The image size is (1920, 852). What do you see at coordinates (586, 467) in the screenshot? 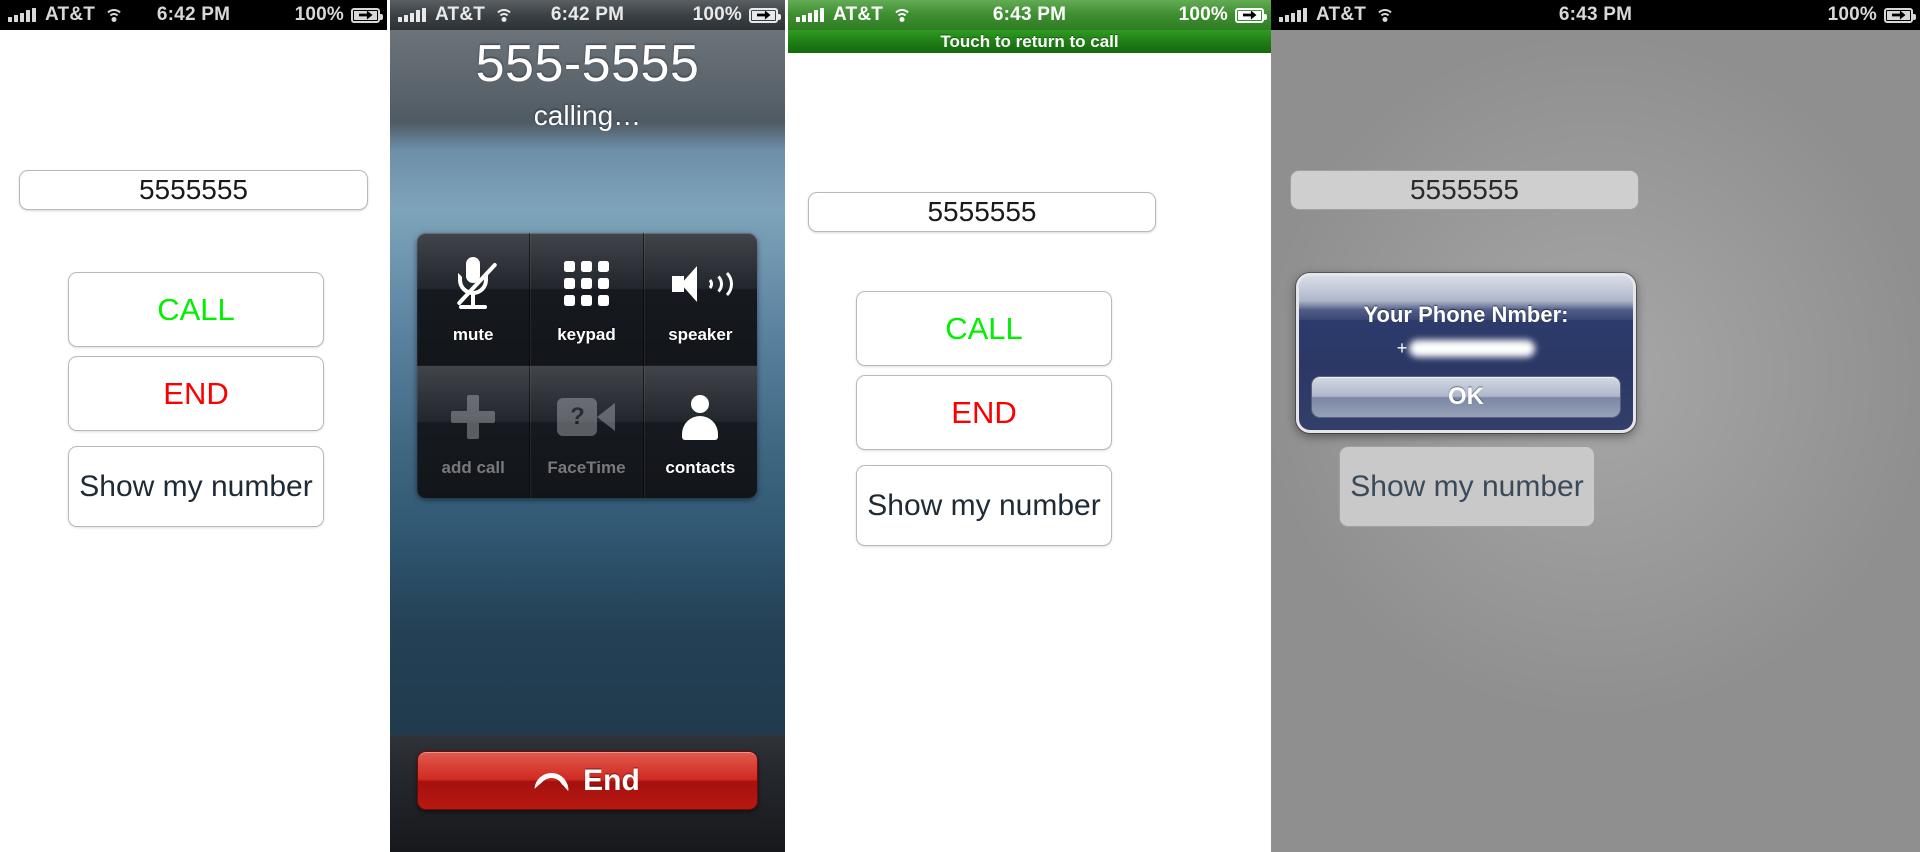
I see `facetime-label: FaceTime` at bounding box center [586, 467].